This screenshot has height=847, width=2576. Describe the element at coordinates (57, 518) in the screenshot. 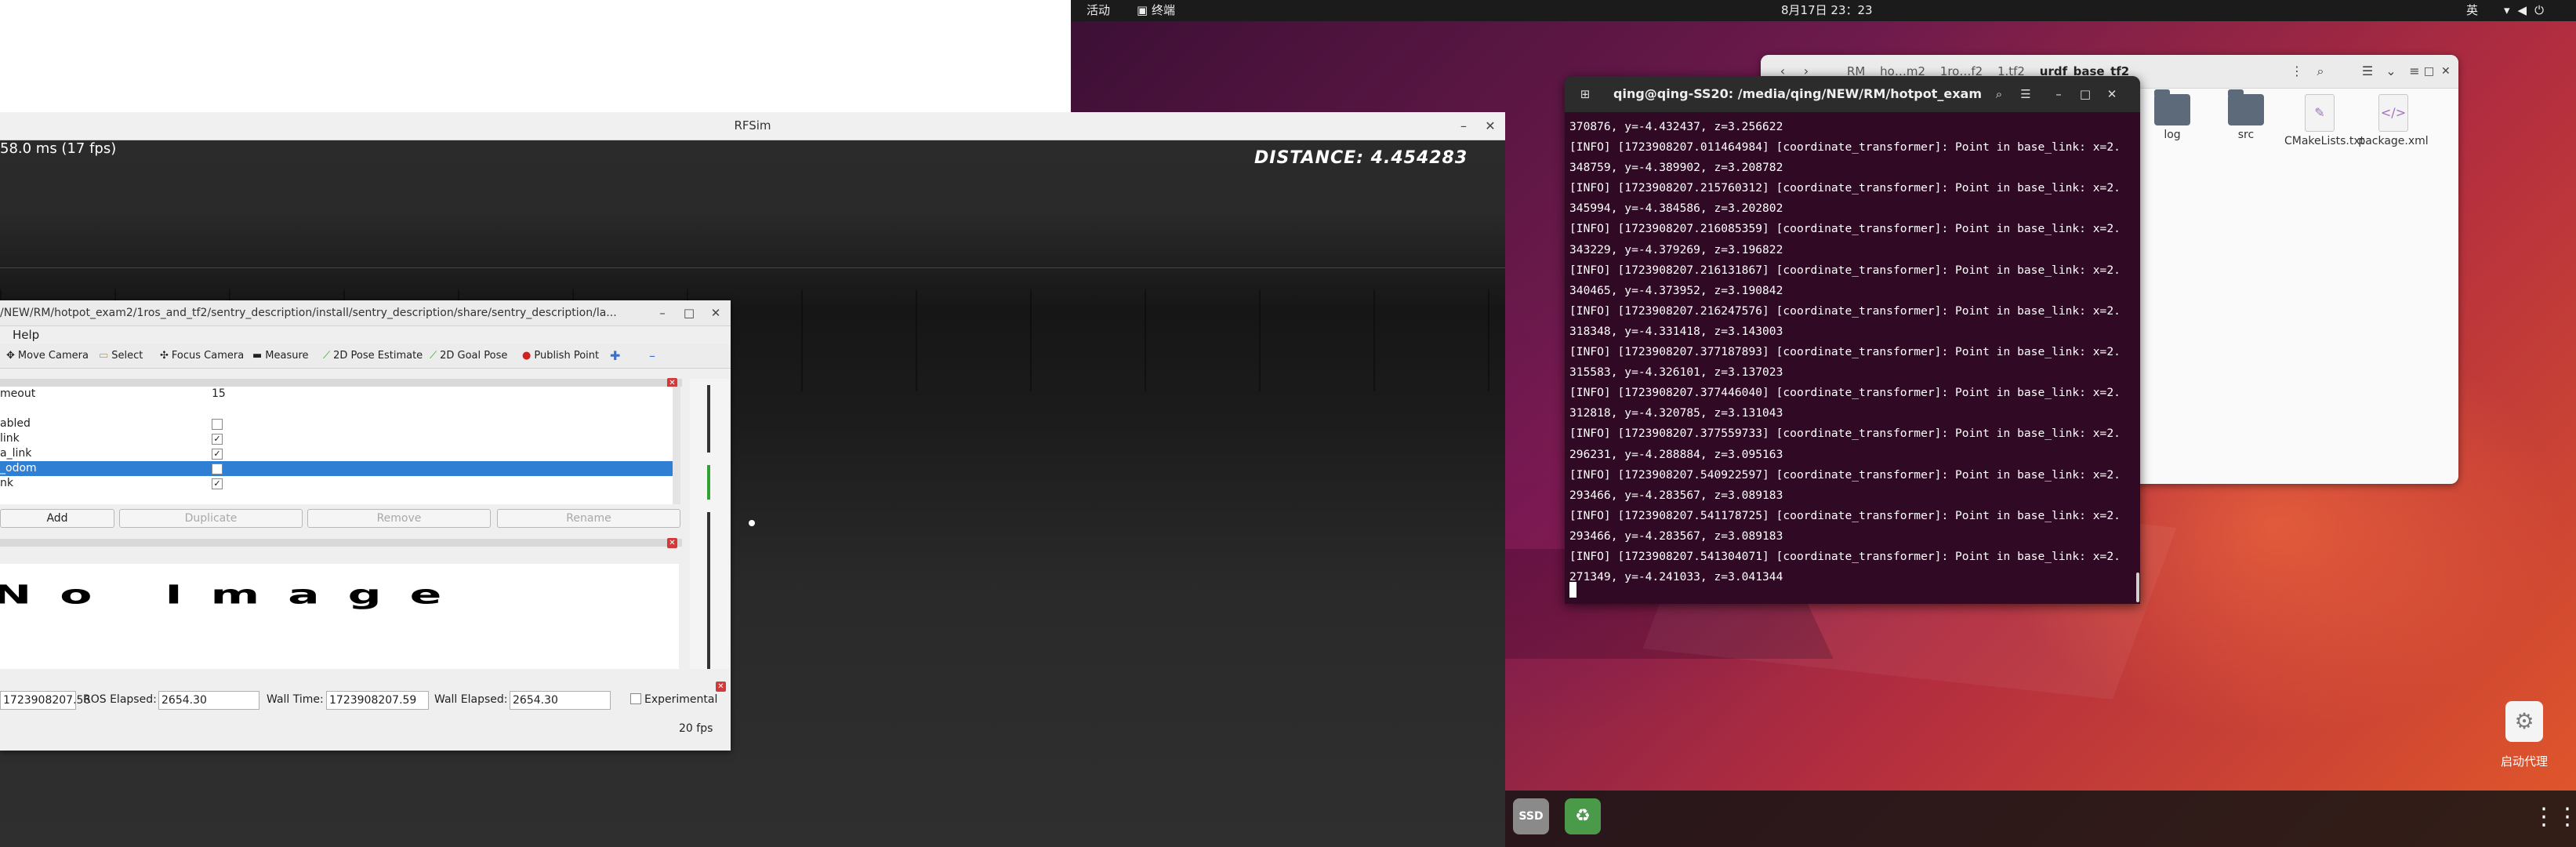

I see `add-button: Add` at that location.